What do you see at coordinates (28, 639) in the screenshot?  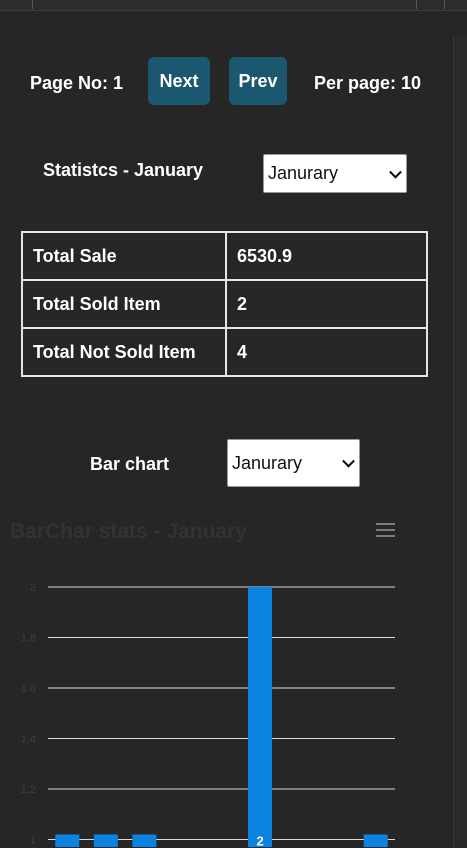 I see `y-tick-label: 1.8` at bounding box center [28, 639].